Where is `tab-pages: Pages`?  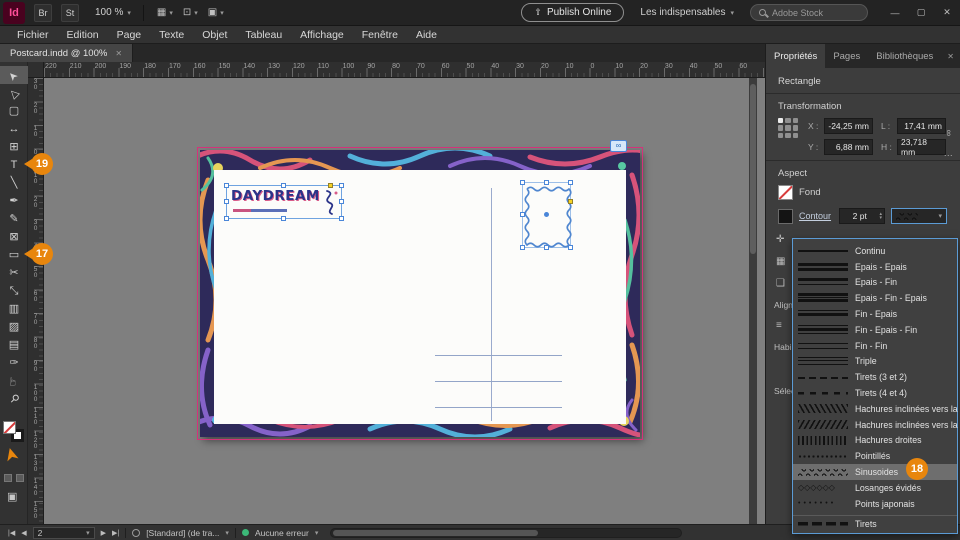
tab-pages: Pages is located at coordinates (846, 56).